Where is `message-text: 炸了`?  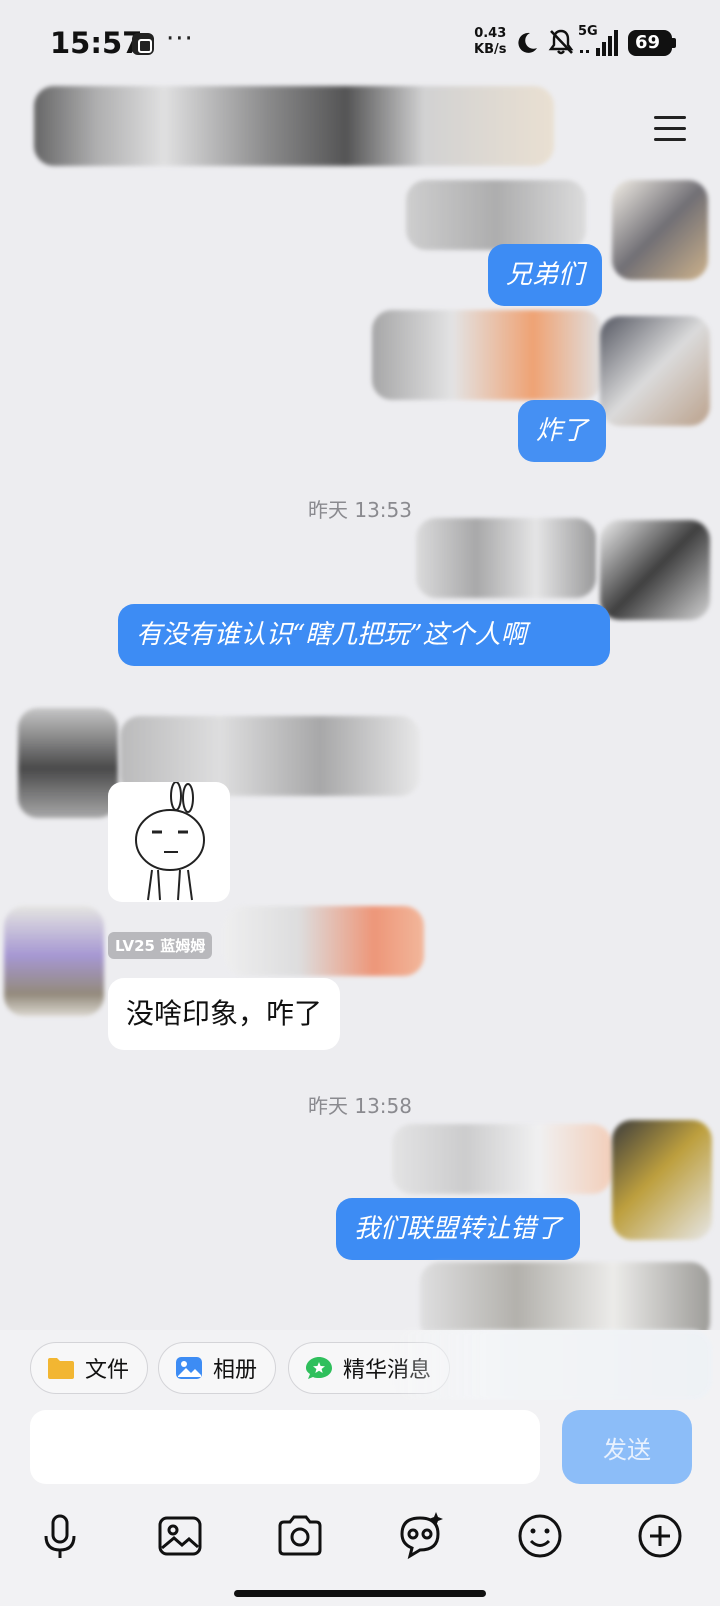
message-text: 炸了 is located at coordinates (562, 431).